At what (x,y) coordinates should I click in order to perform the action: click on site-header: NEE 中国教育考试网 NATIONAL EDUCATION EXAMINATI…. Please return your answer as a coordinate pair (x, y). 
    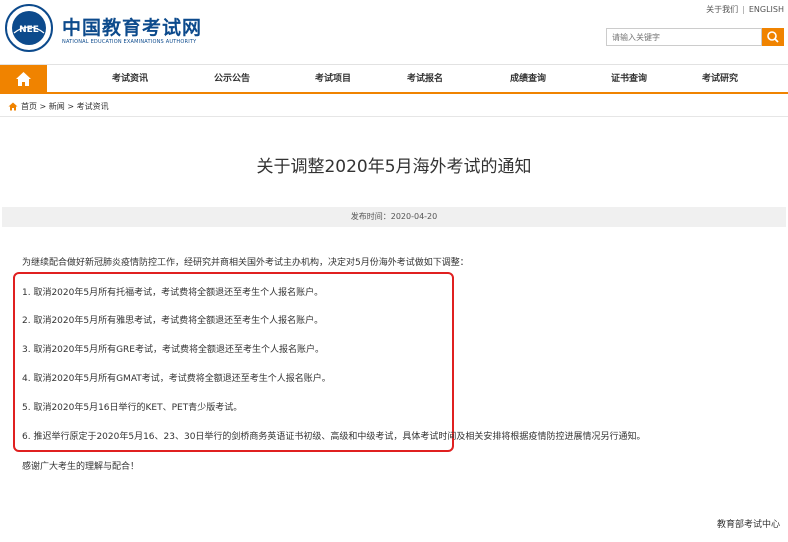
    Looking at the image, I should click on (394, 32).